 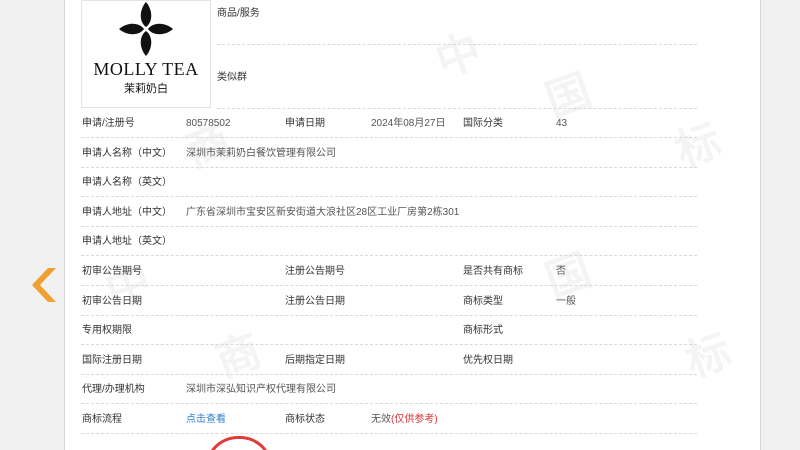 I want to click on chevron-left-icon, so click(x=44, y=285).